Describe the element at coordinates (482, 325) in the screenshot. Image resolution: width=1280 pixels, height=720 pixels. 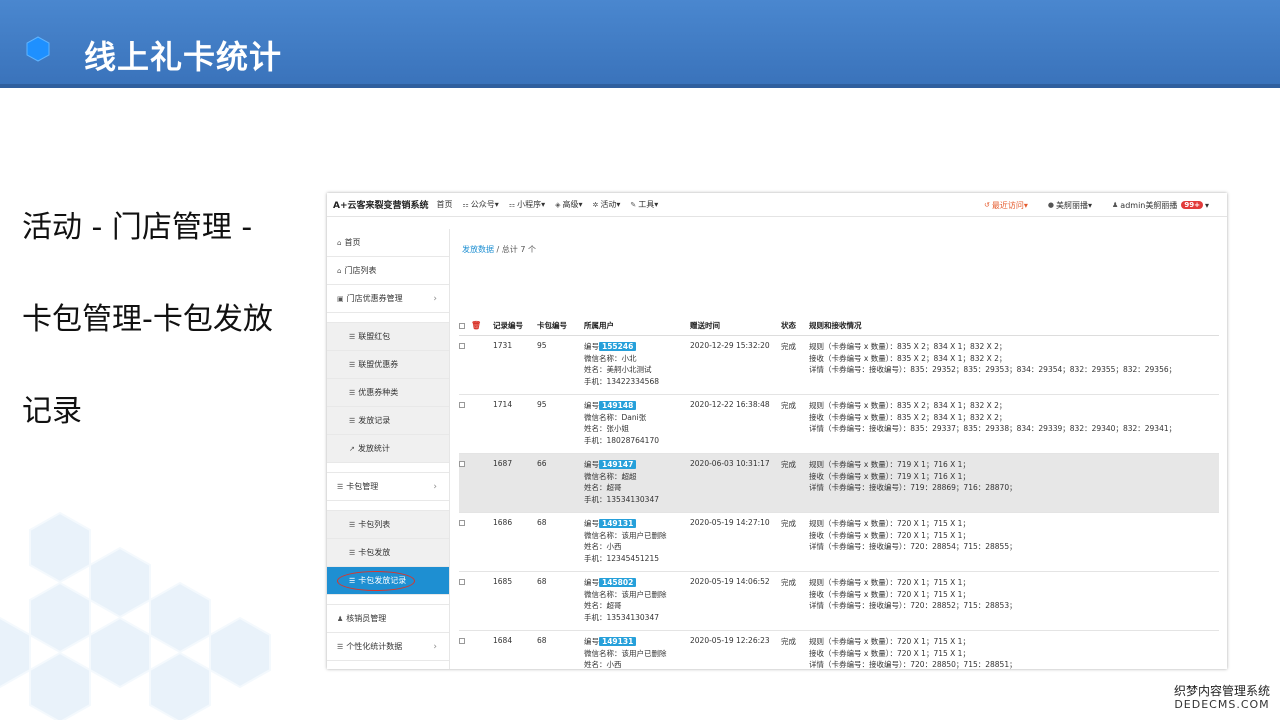
I see `header-delete-cell: 🗑` at that location.